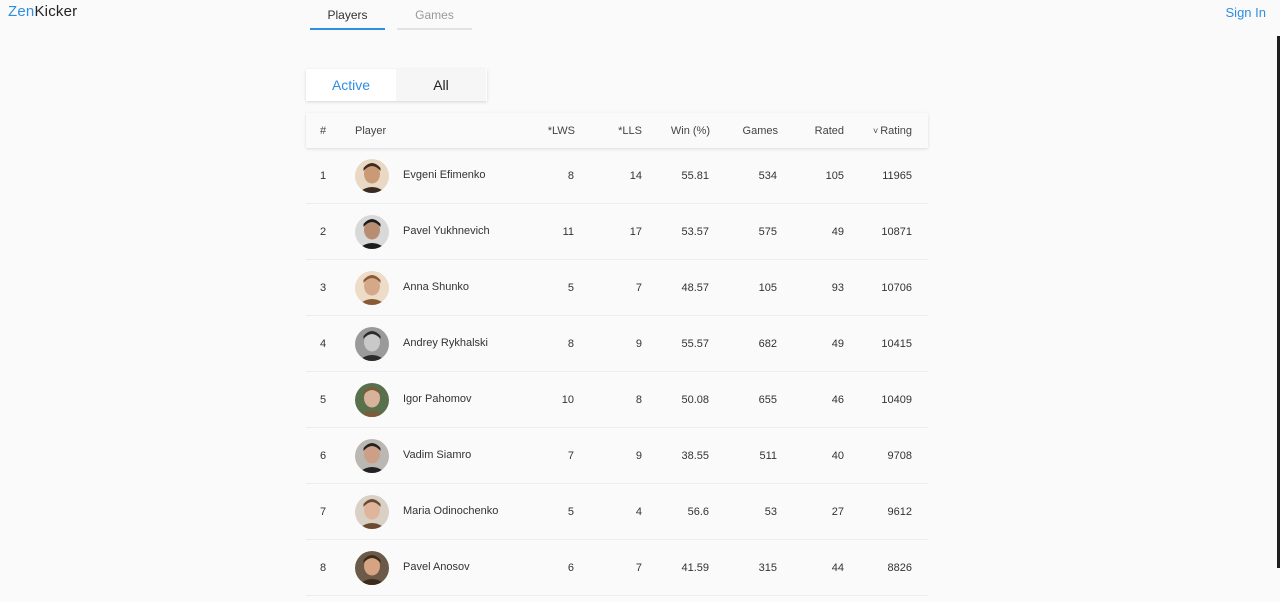 The height and width of the screenshot is (602, 1280). Describe the element at coordinates (617, 568) in the screenshot. I see `table-row: 8 Pavel Anosov 6 7 41.59 315 44 8826` at that location.